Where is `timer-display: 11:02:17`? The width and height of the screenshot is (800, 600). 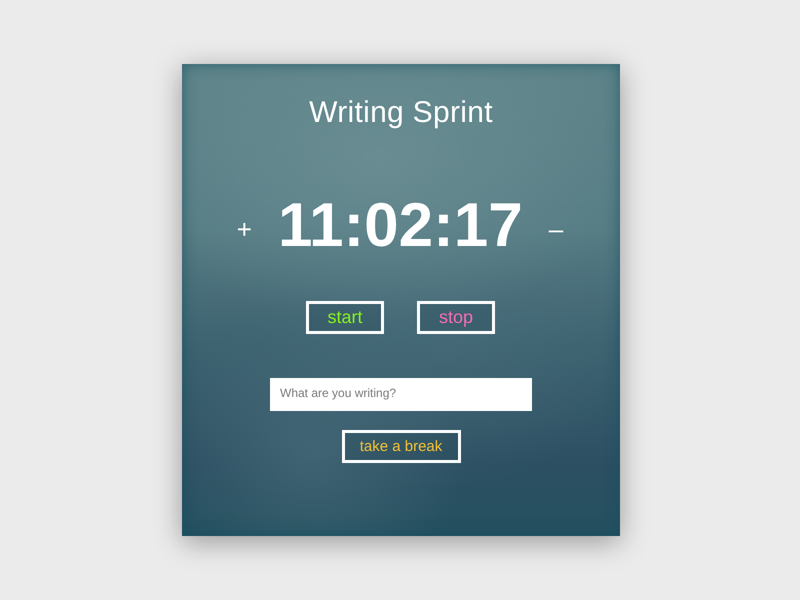
timer-display: 11:02:17 is located at coordinates (400, 226).